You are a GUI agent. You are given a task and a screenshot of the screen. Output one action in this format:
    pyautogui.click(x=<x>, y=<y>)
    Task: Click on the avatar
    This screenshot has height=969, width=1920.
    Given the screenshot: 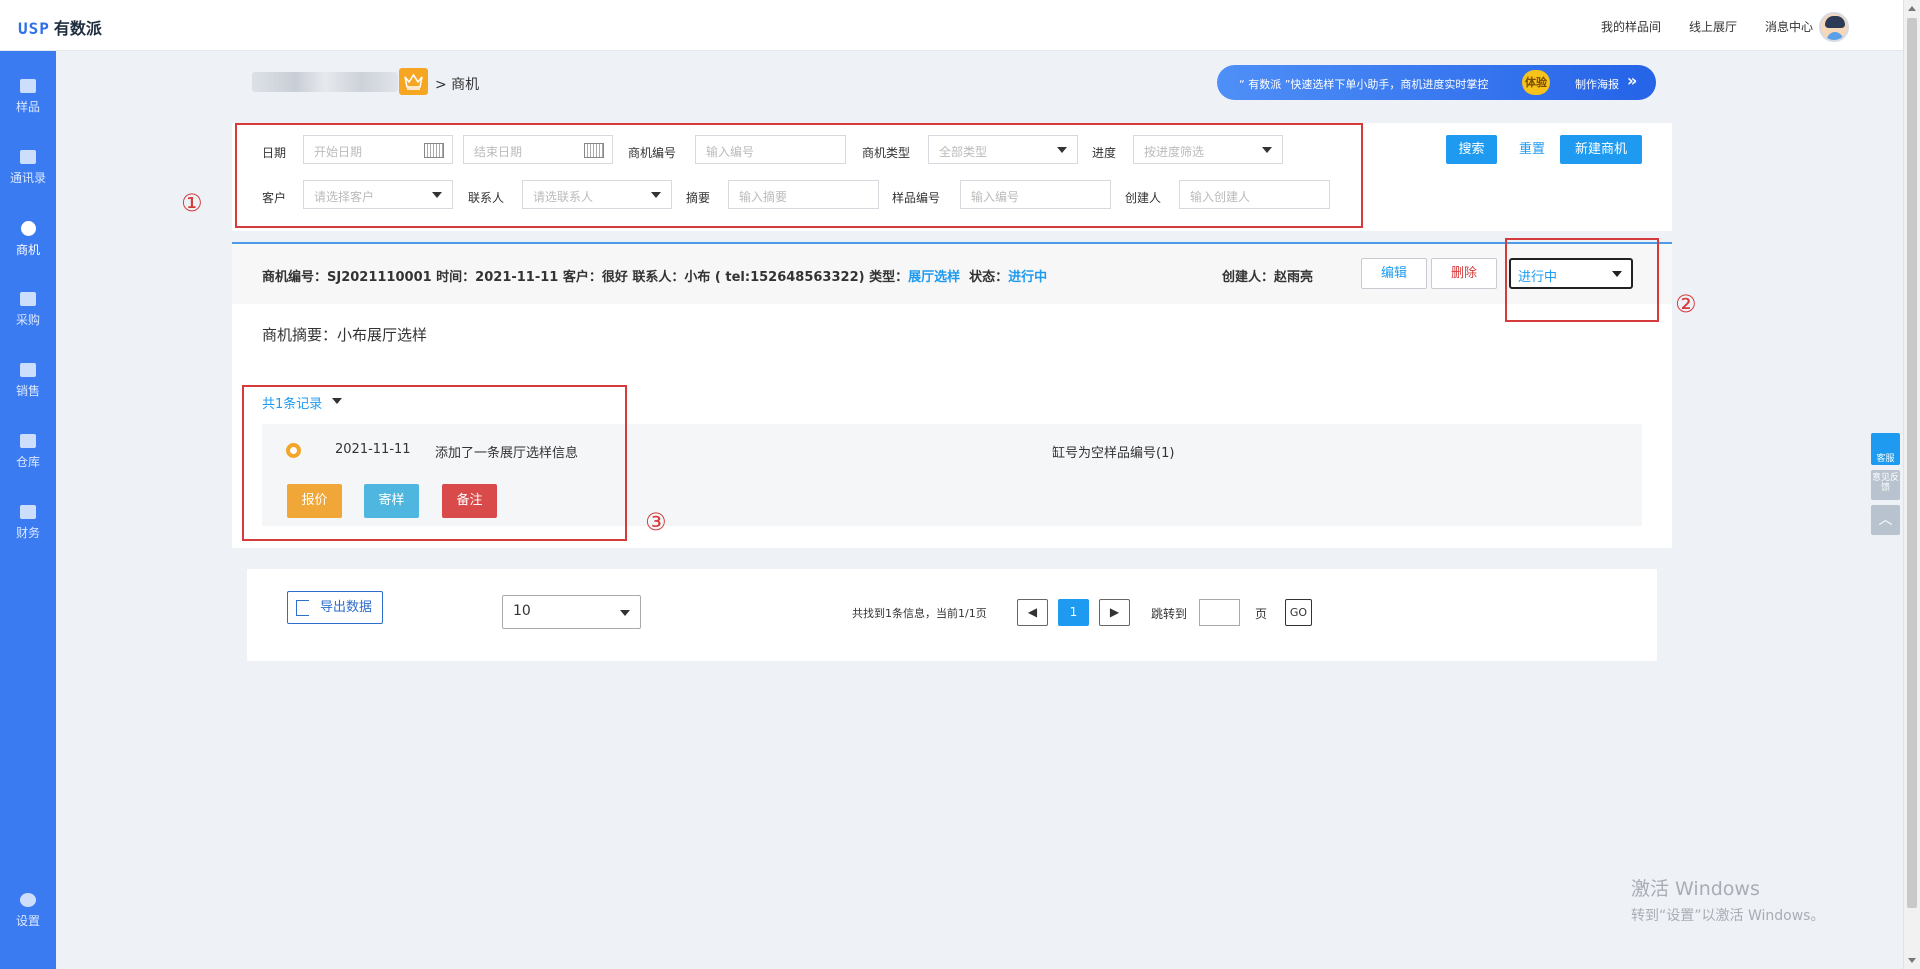 What is the action you would take?
    pyautogui.click(x=1834, y=27)
    